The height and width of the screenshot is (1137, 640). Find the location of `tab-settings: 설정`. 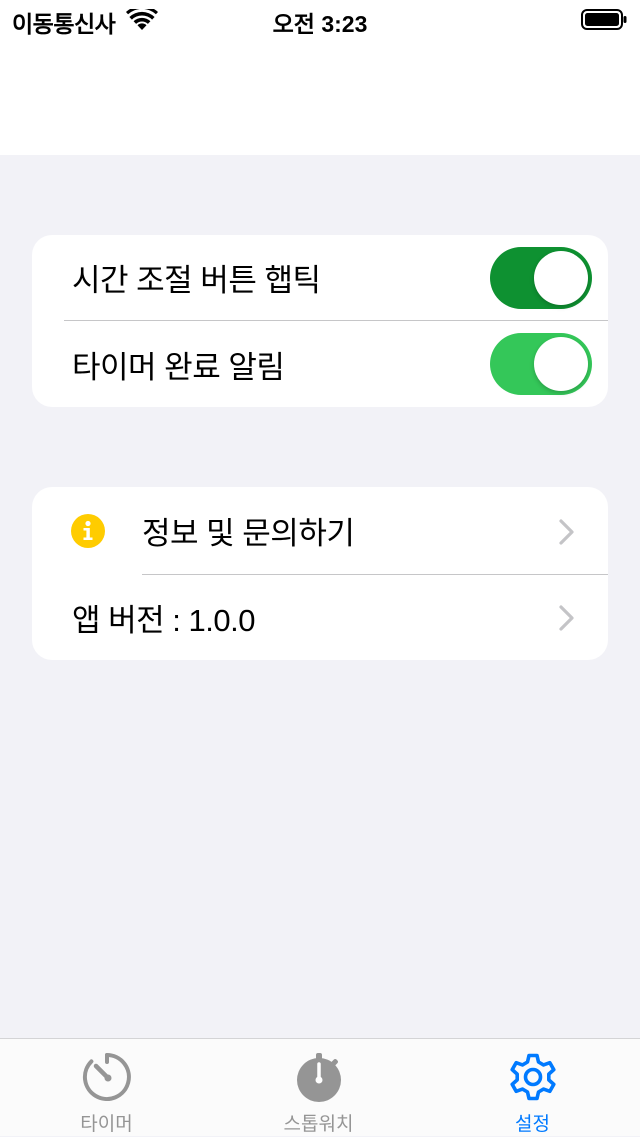

tab-settings: 설정 is located at coordinates (532, 1088).